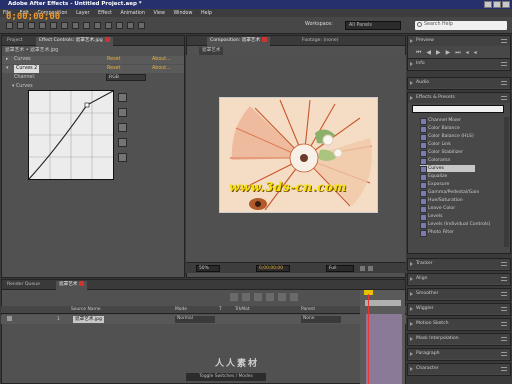  I want to click on info-header: Info, so click(459, 64).